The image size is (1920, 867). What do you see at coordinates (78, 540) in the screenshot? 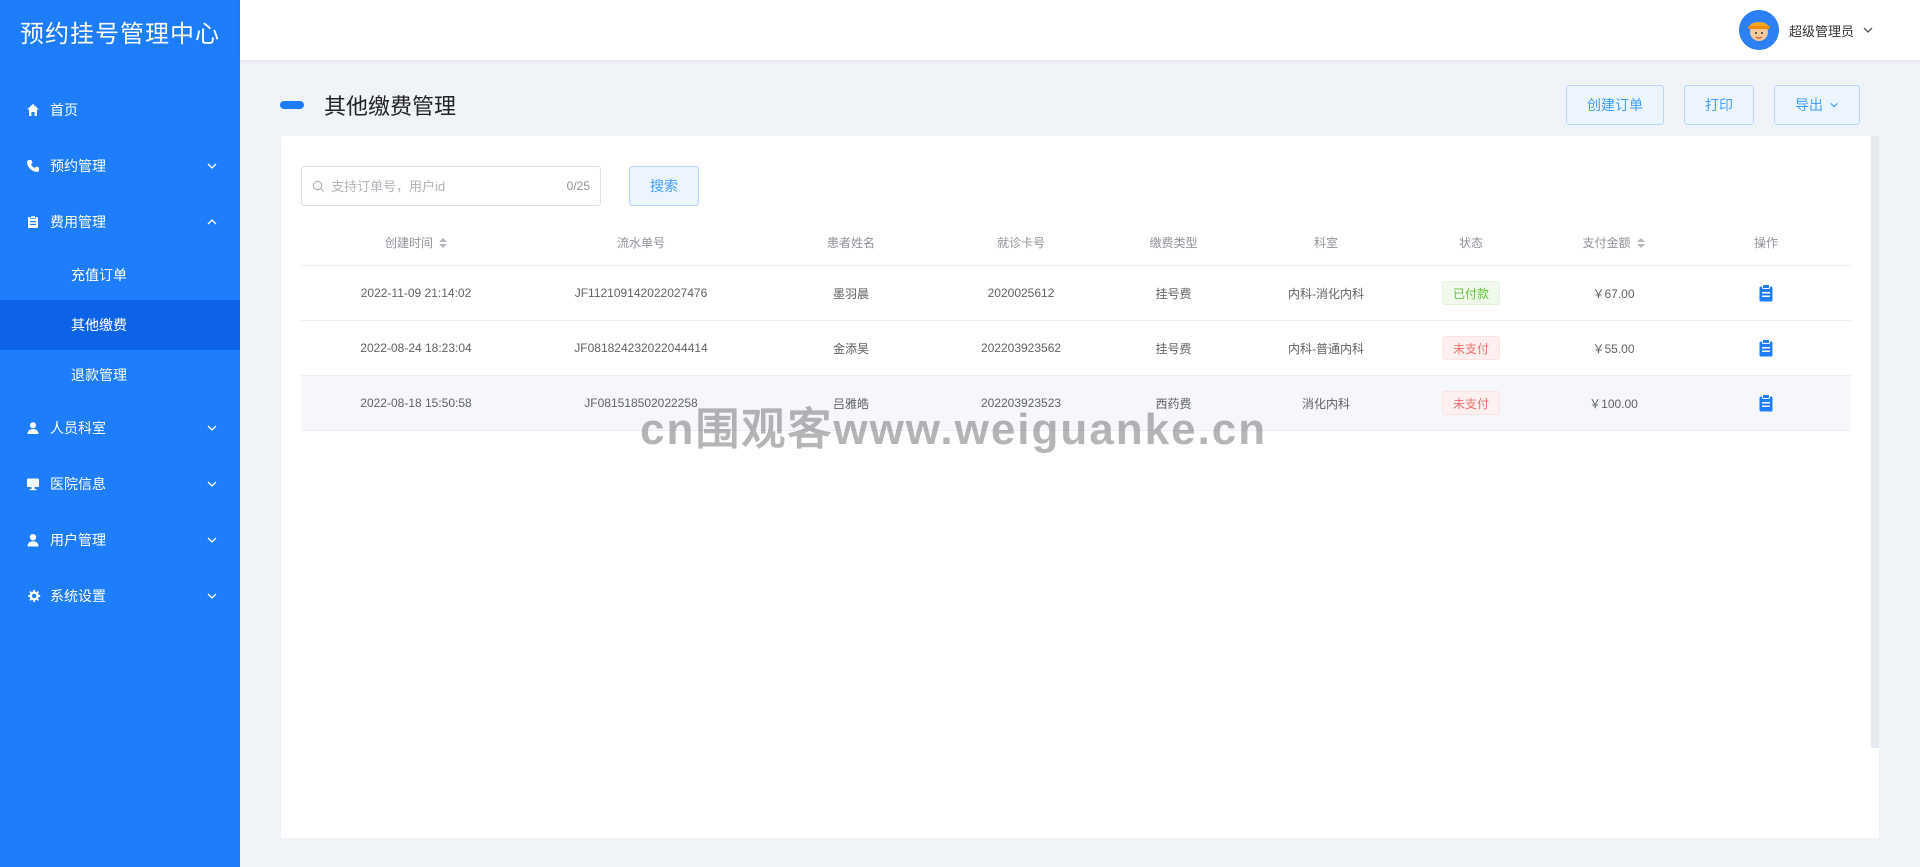
I see `sidebar-item-label: 用户管理` at bounding box center [78, 540].